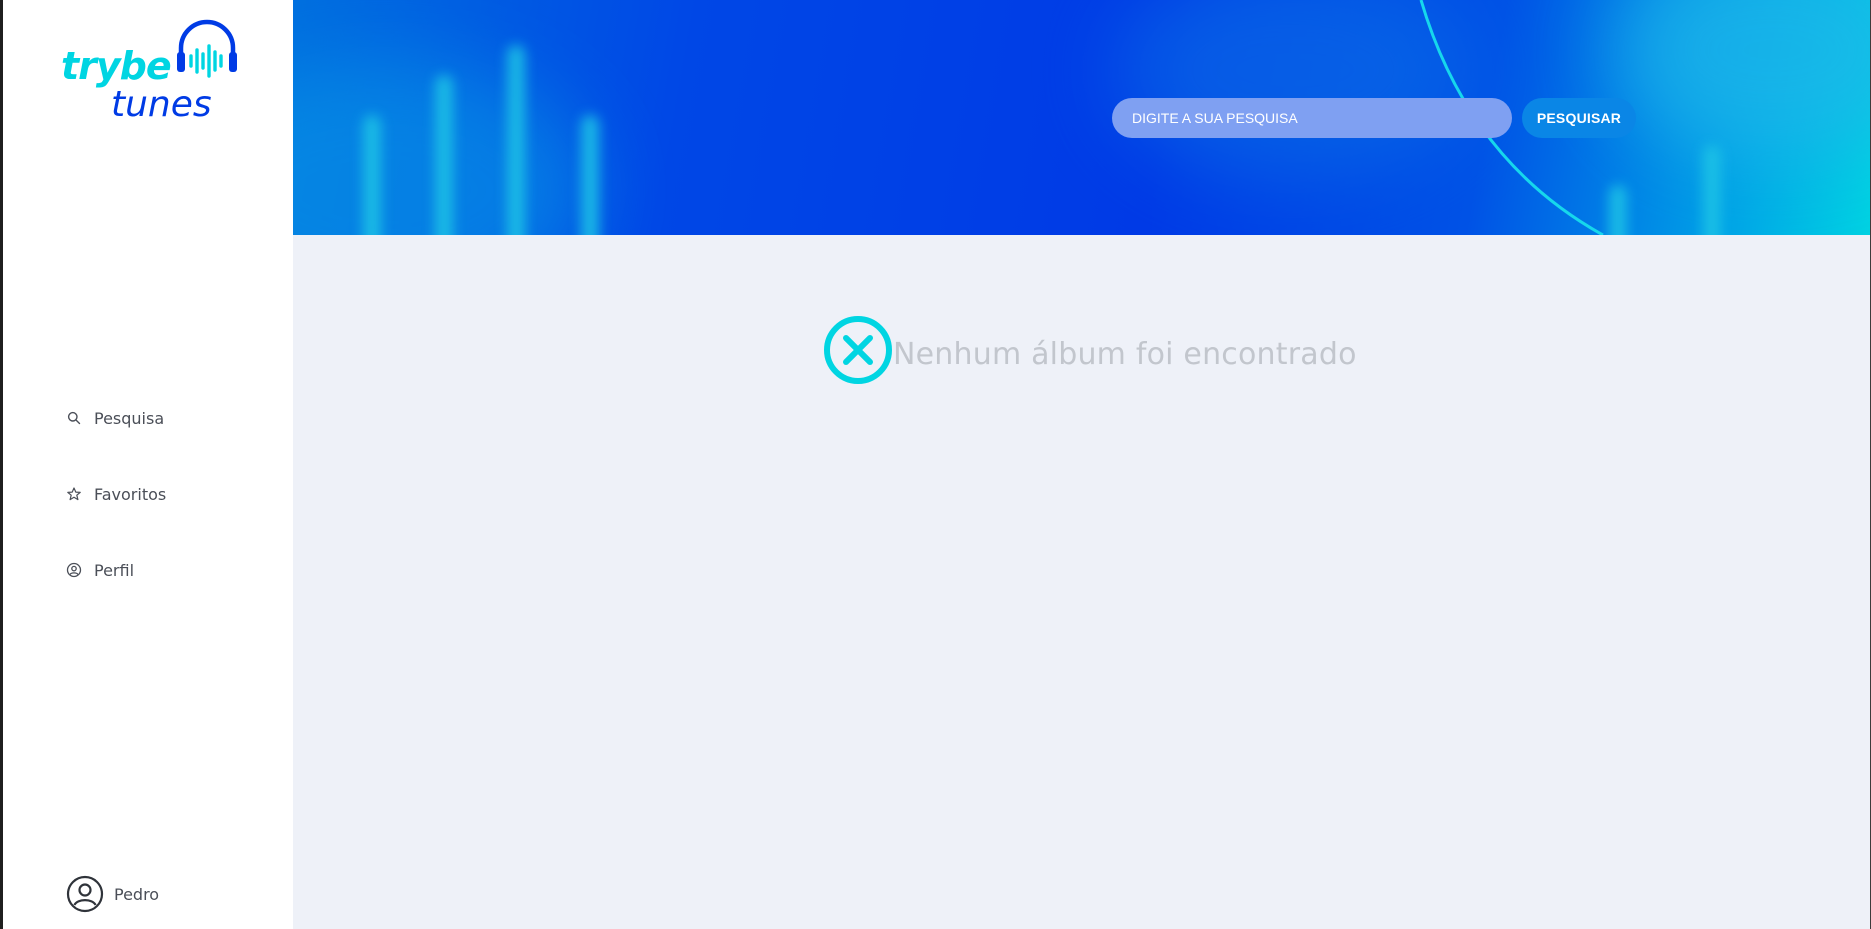 The width and height of the screenshot is (1871, 929). What do you see at coordinates (166, 570) in the screenshot?
I see `sidebar-item-perfil: Perfil` at bounding box center [166, 570].